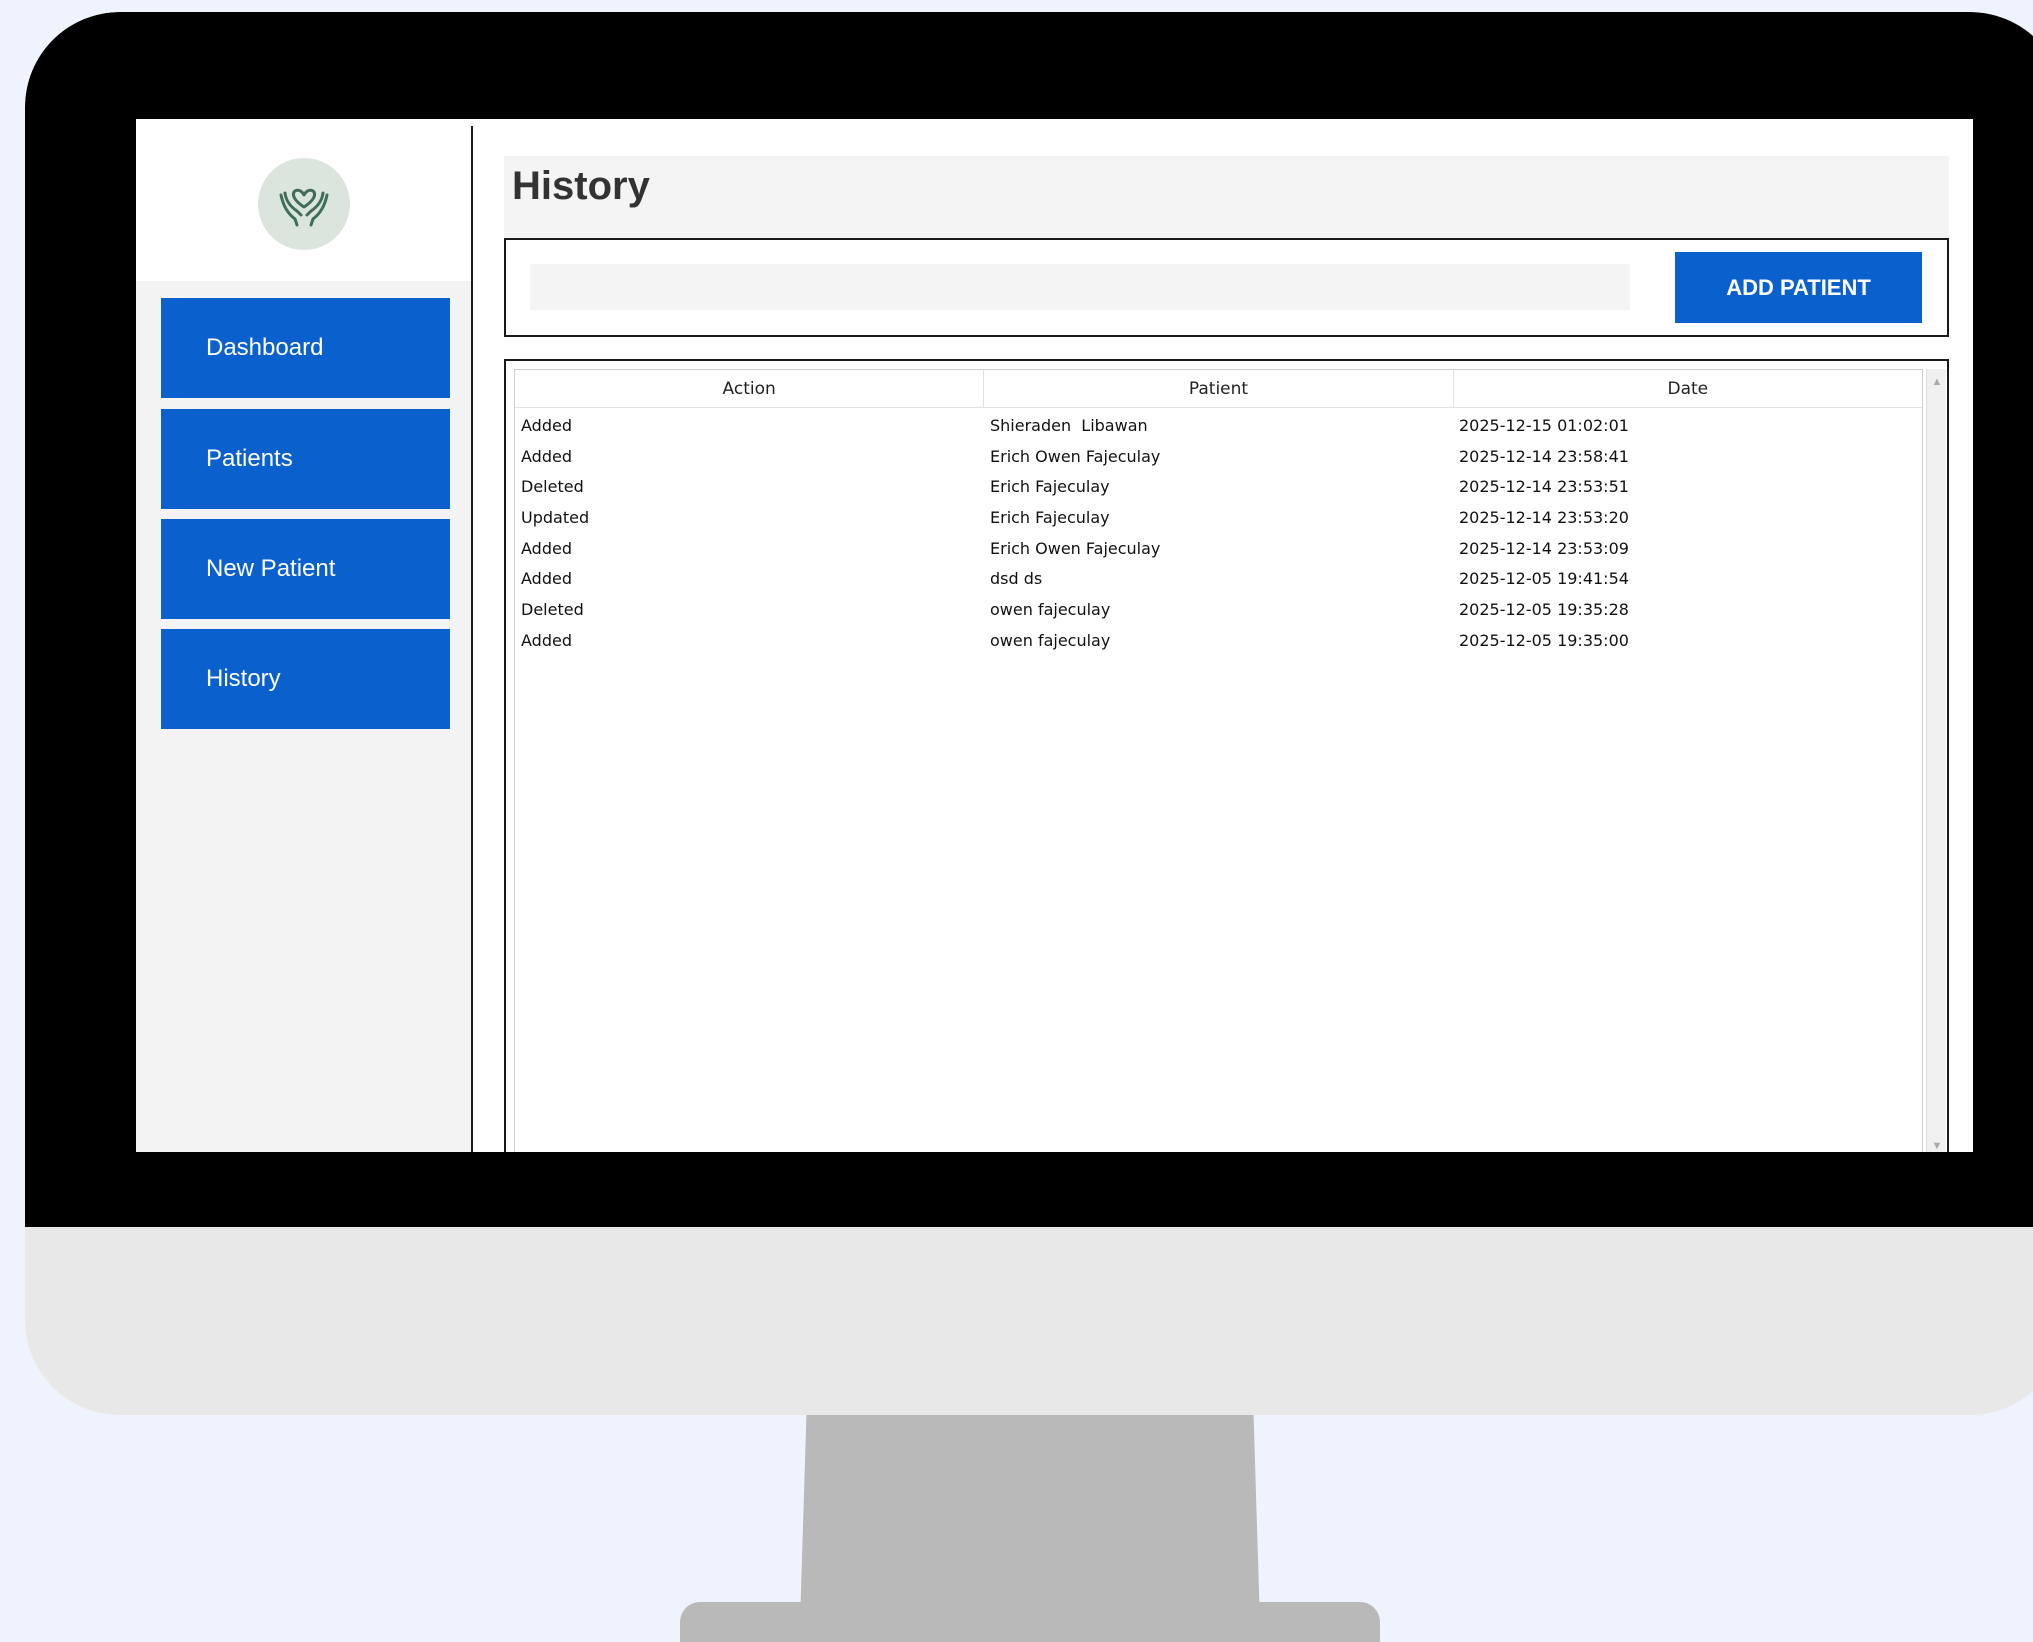 This screenshot has height=1642, width=2033. I want to click on cell-date: 2025-12-15 01:02:01, so click(1544, 425).